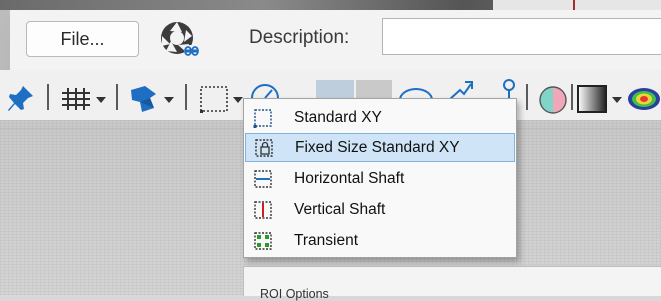 The height and width of the screenshot is (301, 661). Describe the element at coordinates (380, 240) in the screenshot. I see `menu-item-transient: Transient` at that location.